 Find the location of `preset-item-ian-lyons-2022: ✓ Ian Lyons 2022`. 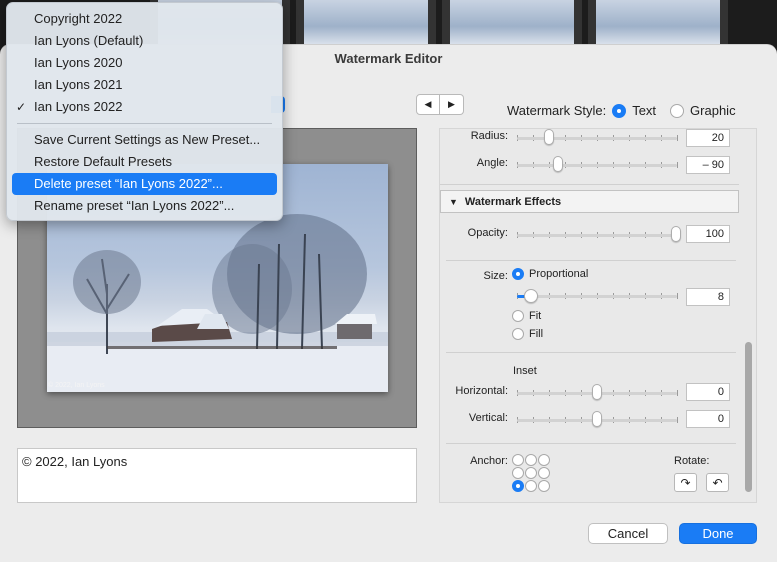

preset-item-ian-lyons-2022: ✓ Ian Lyons 2022 is located at coordinates (144, 107).